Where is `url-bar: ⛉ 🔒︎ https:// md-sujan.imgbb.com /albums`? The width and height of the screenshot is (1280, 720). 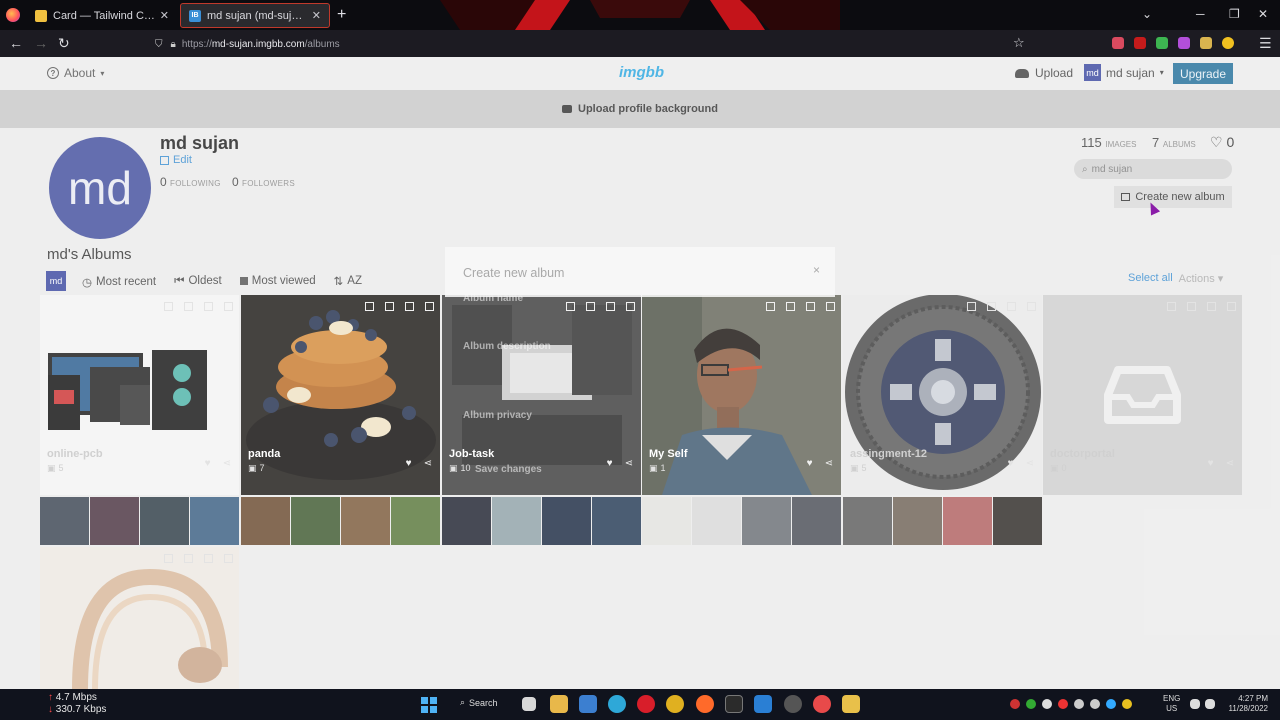
url-bar: ⛉ 🔒︎ https:// md-sujan.imgbb.com /albums is located at coordinates (595, 44).